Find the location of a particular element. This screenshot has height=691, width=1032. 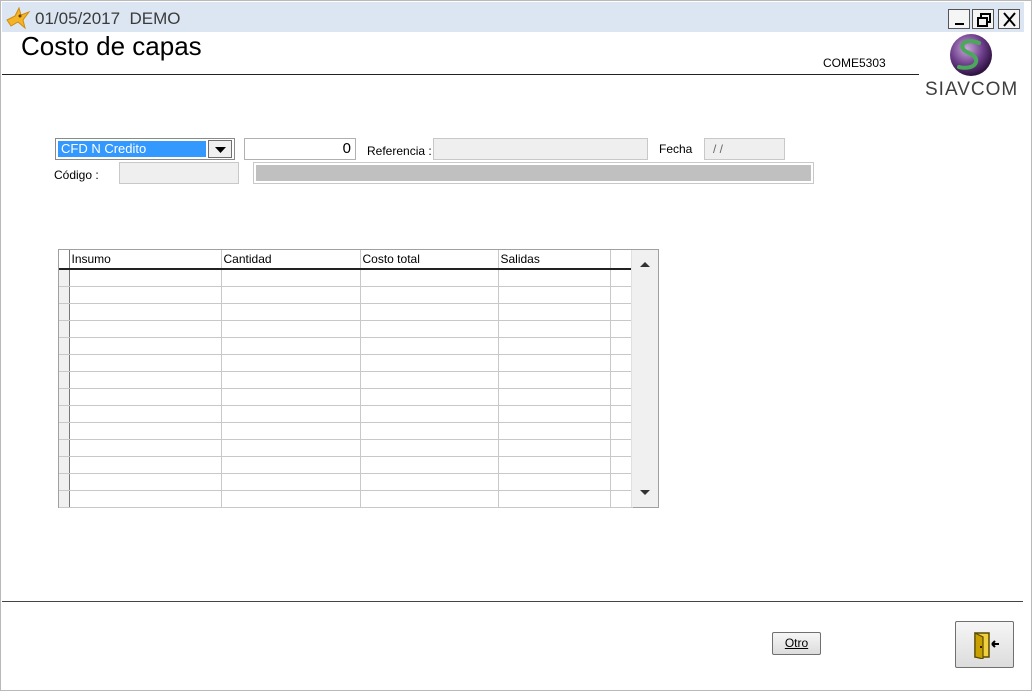

document-number-input: 0 is located at coordinates (300, 149).